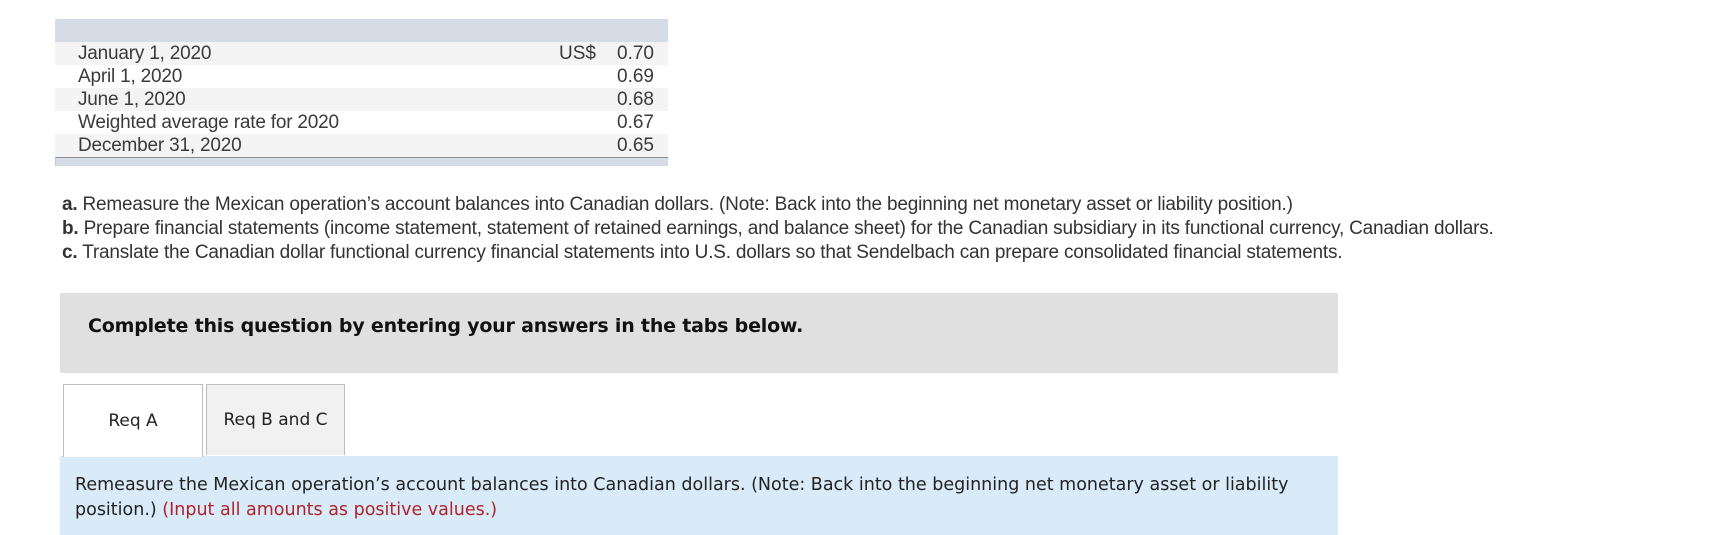 Image resolution: width=1710 pixels, height=535 pixels. I want to click on table-row: June 1, 2020 0.68, so click(361, 99).